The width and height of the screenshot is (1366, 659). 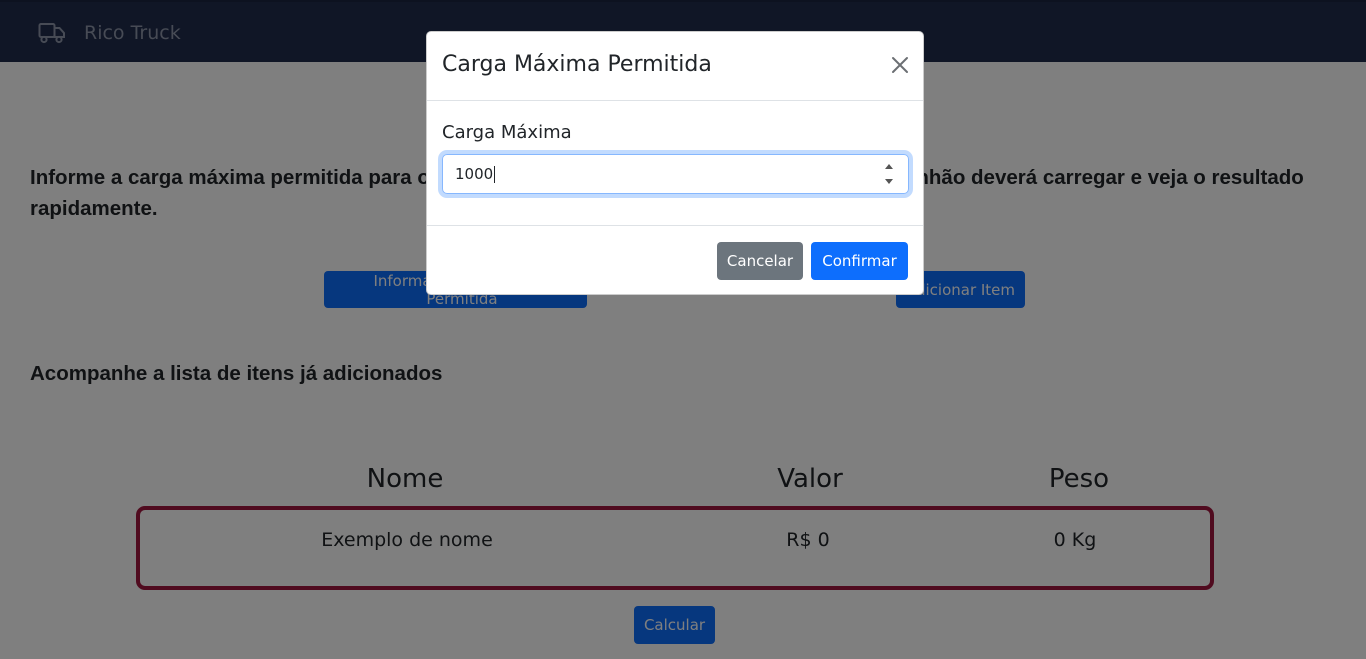 I want to click on carga-maxima-value: 1000, so click(x=474, y=174).